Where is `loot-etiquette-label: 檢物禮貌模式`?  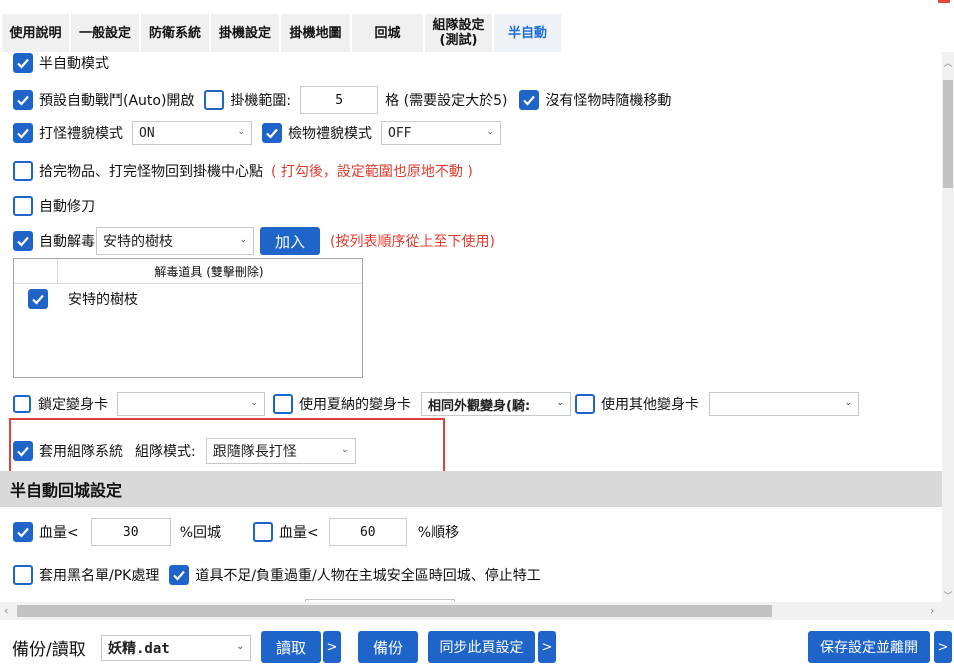
loot-etiquette-label: 檢物禮貌模式 is located at coordinates (330, 134).